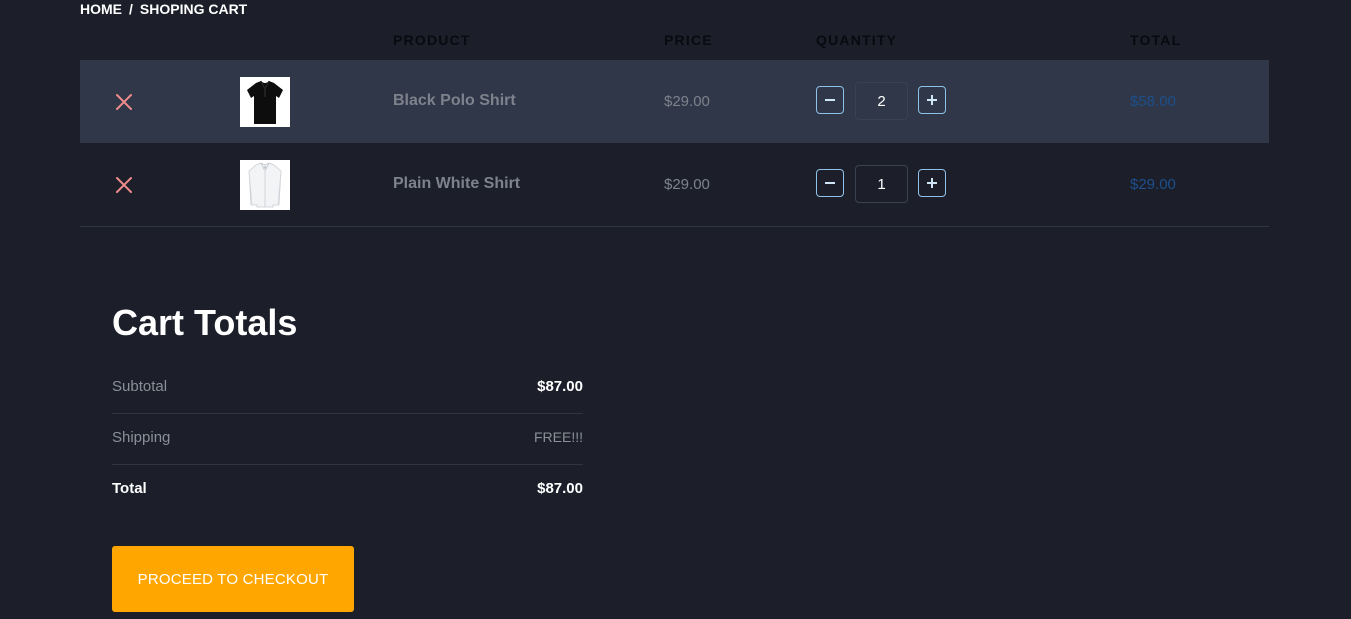 This screenshot has width=1351, height=619. I want to click on header-product: PRODUCT, so click(432, 40).